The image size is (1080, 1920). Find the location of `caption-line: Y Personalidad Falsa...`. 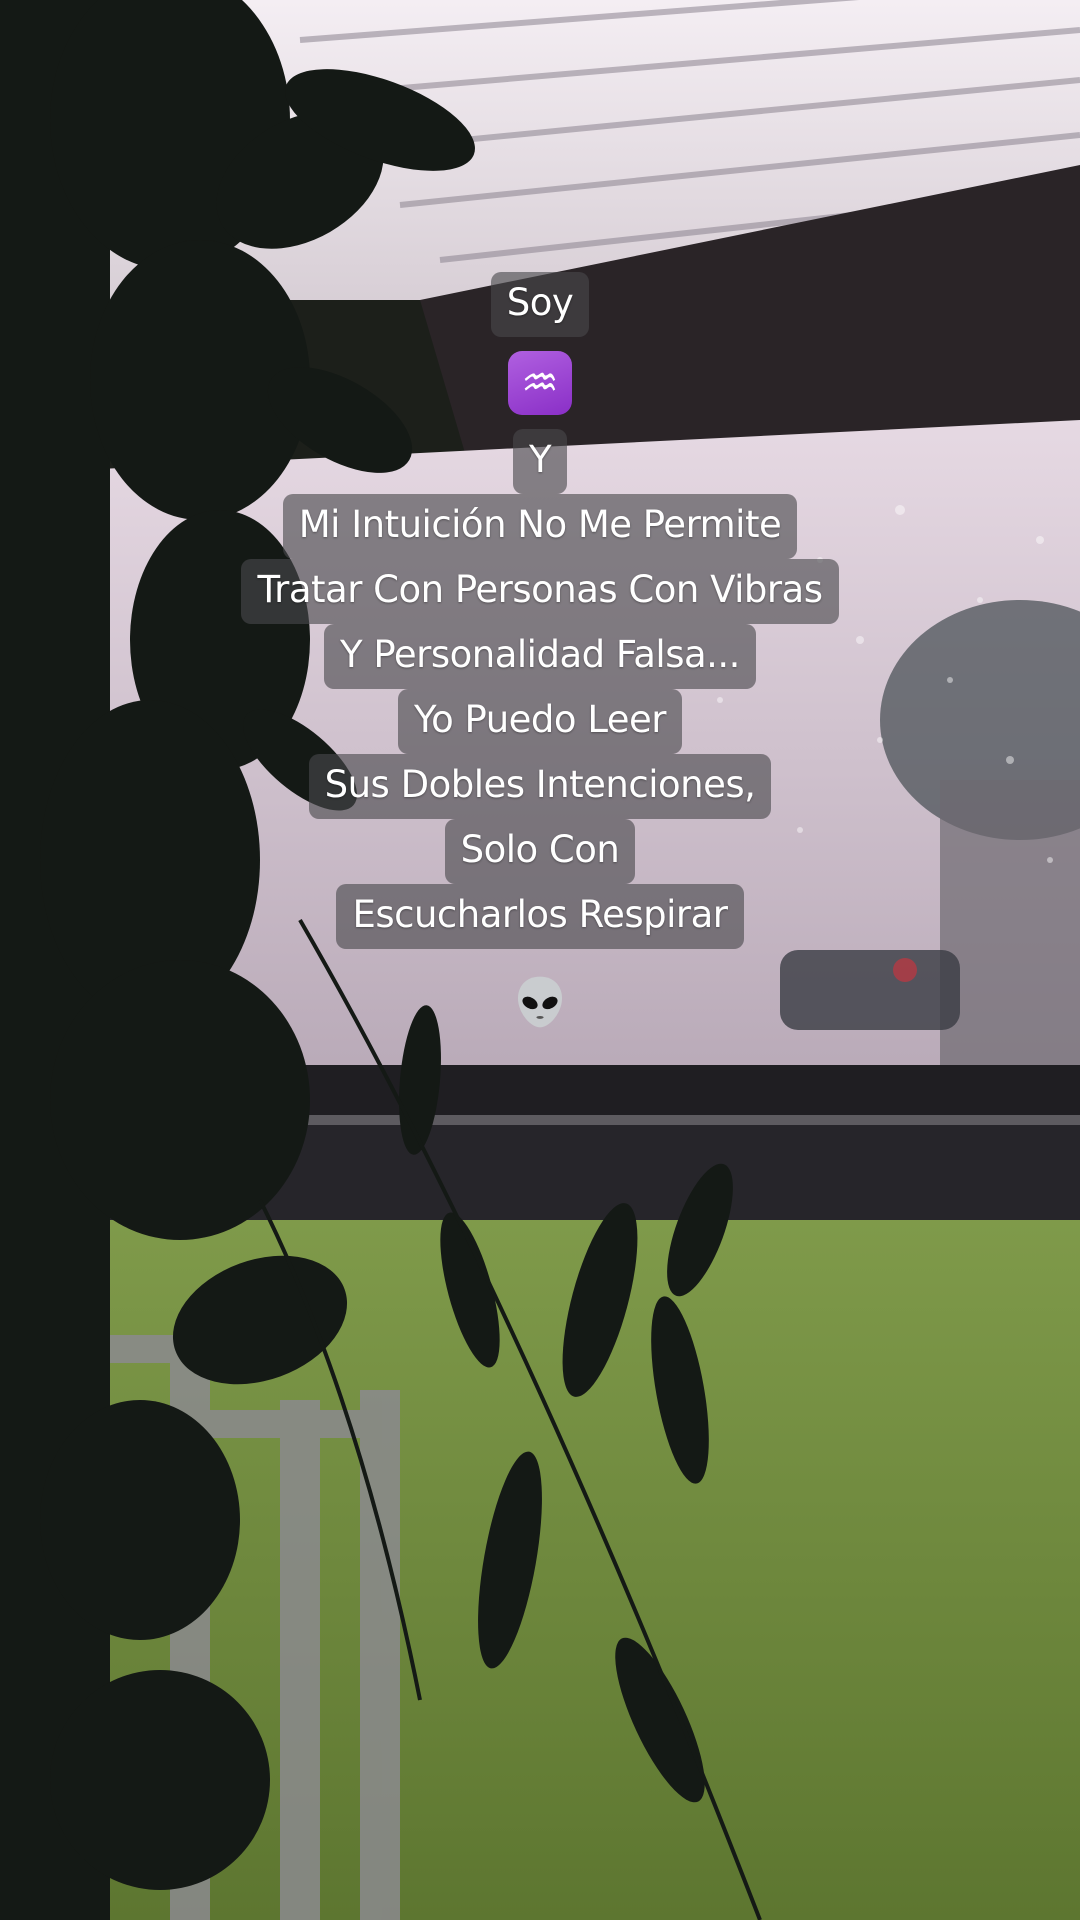

caption-line: Y Personalidad Falsa... is located at coordinates (540, 656).